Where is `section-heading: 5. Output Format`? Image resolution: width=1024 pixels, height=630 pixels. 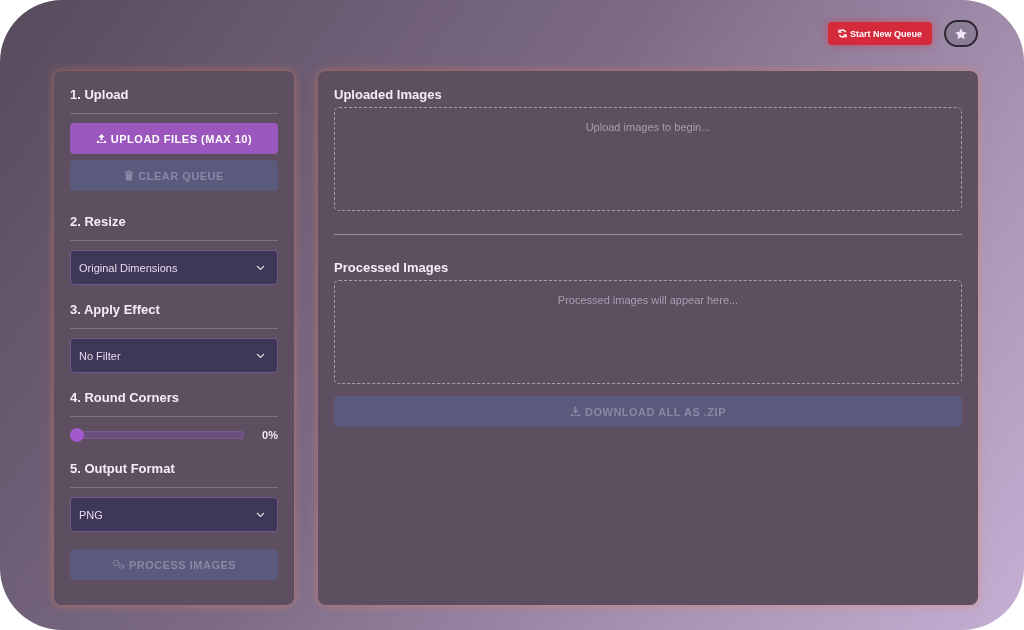 section-heading: 5. Output Format is located at coordinates (123, 469).